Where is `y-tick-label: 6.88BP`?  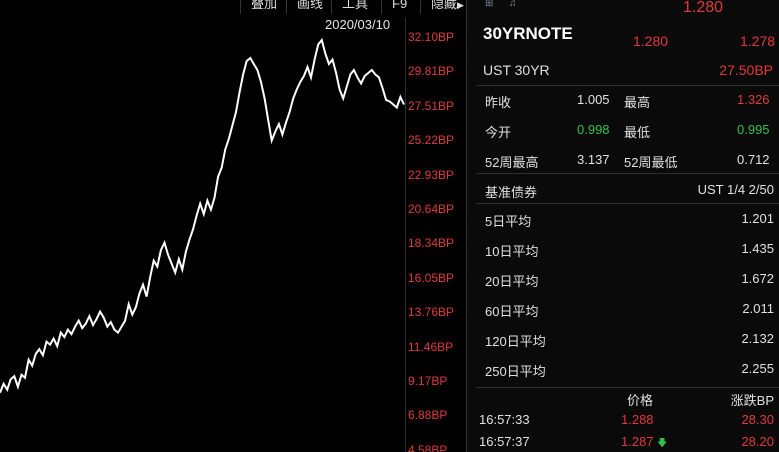 y-tick-label: 6.88BP is located at coordinates (428, 415).